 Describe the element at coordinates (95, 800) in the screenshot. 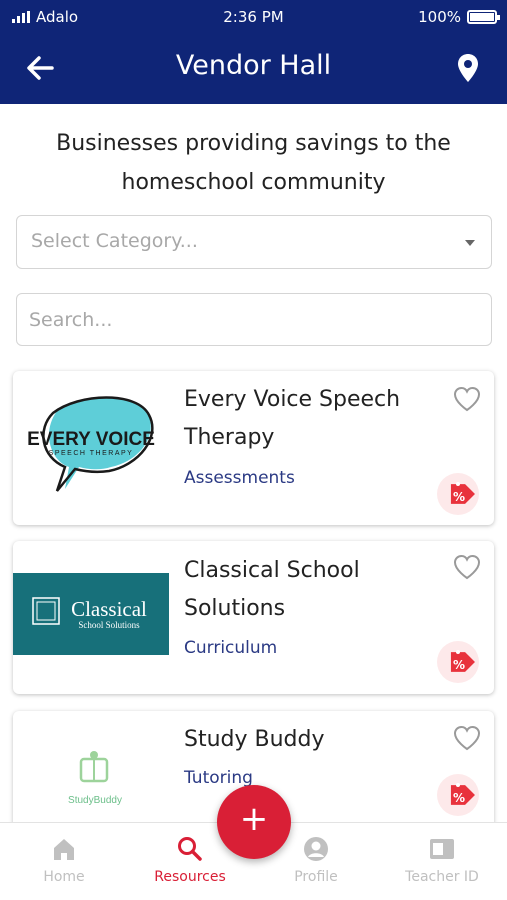

I see `vendor-logo-text: StudyBuddy` at that location.